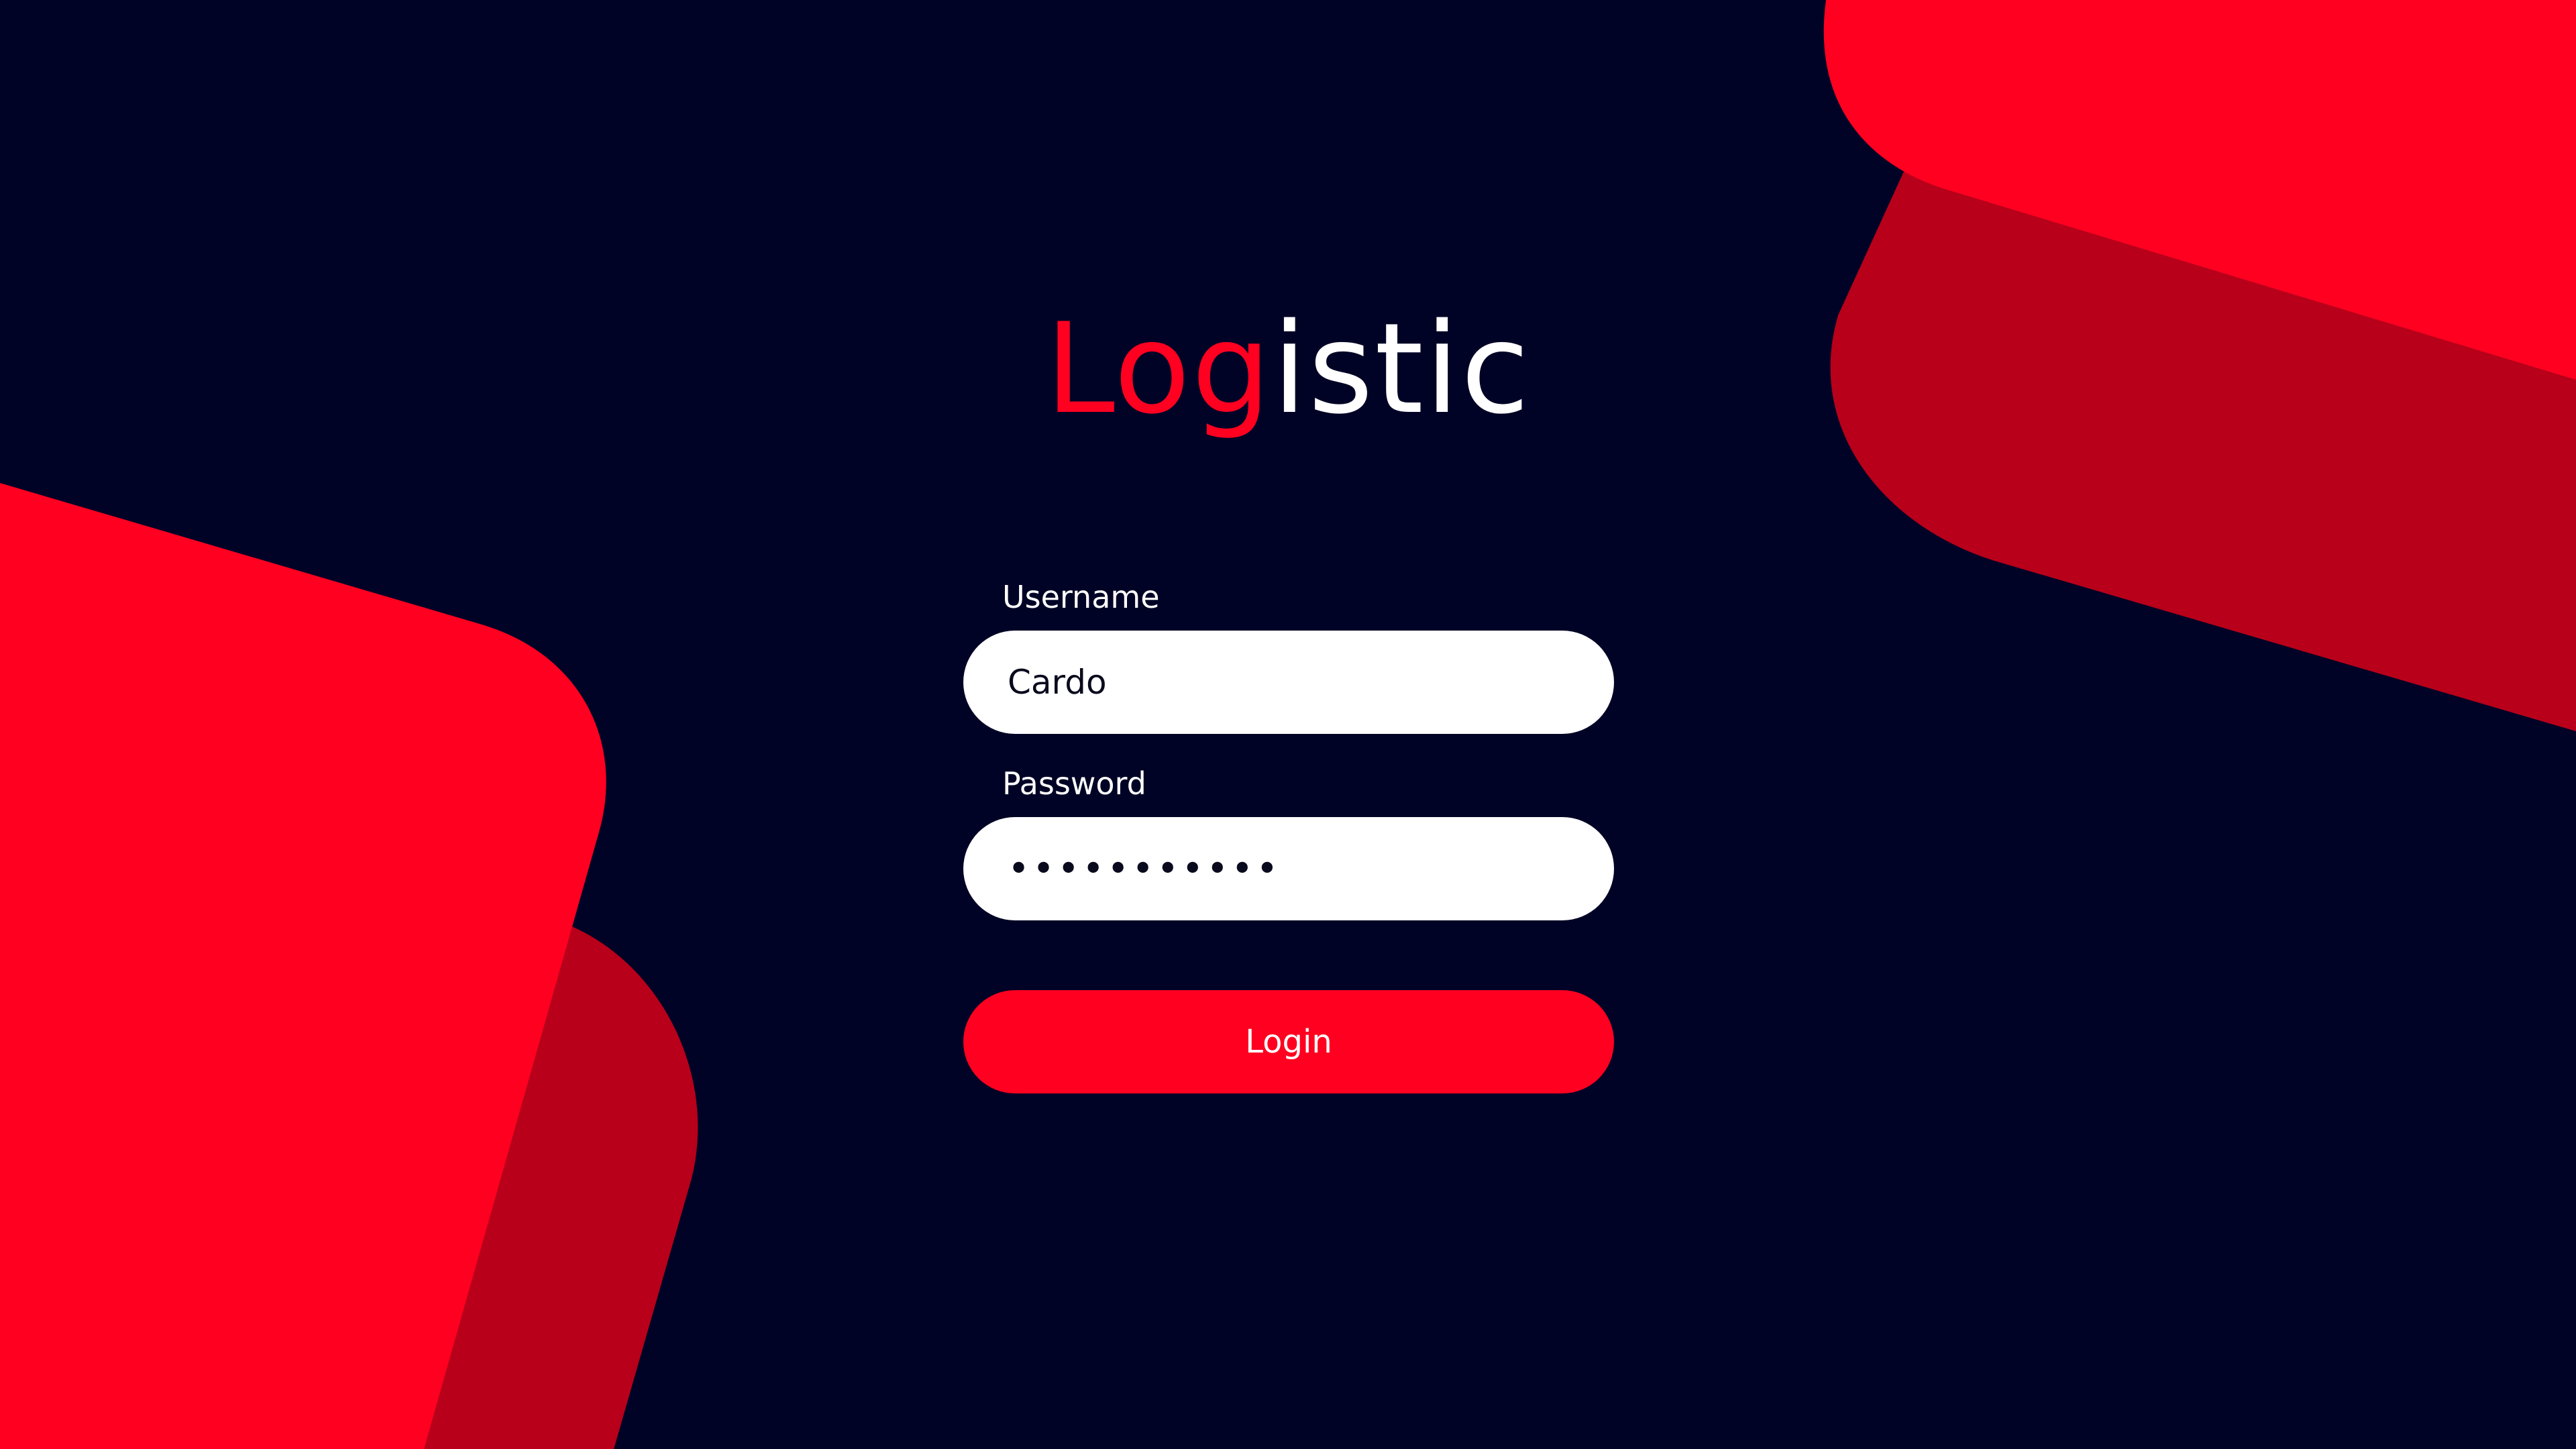  I want to click on login-button-label: Login, so click(1288, 1042).